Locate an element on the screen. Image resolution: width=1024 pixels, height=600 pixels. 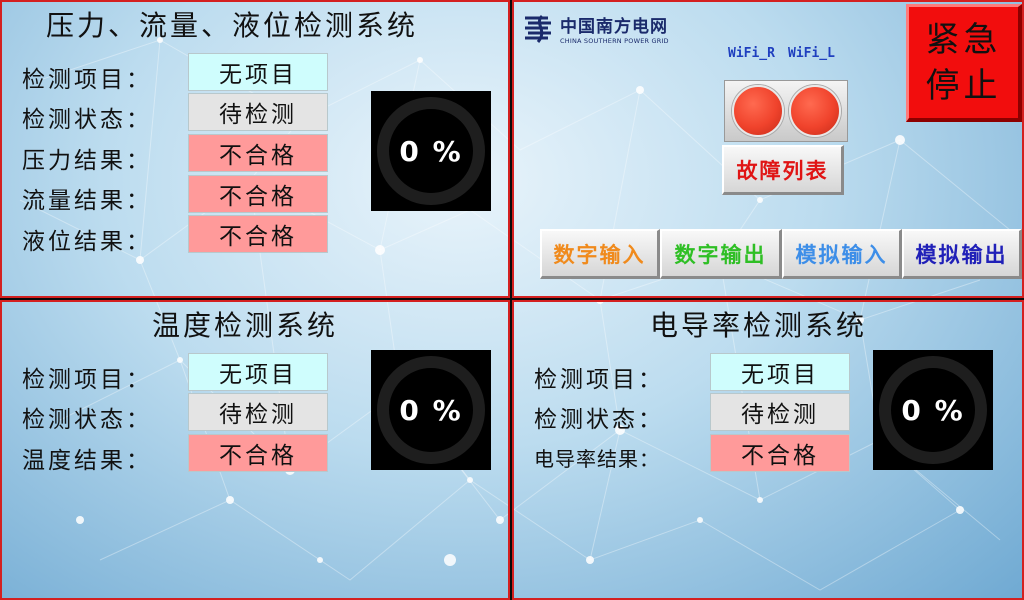
csg-logo: 中国南方电网 CHINA SOUTHERN POWER GRID is located at coordinates (595, 28).